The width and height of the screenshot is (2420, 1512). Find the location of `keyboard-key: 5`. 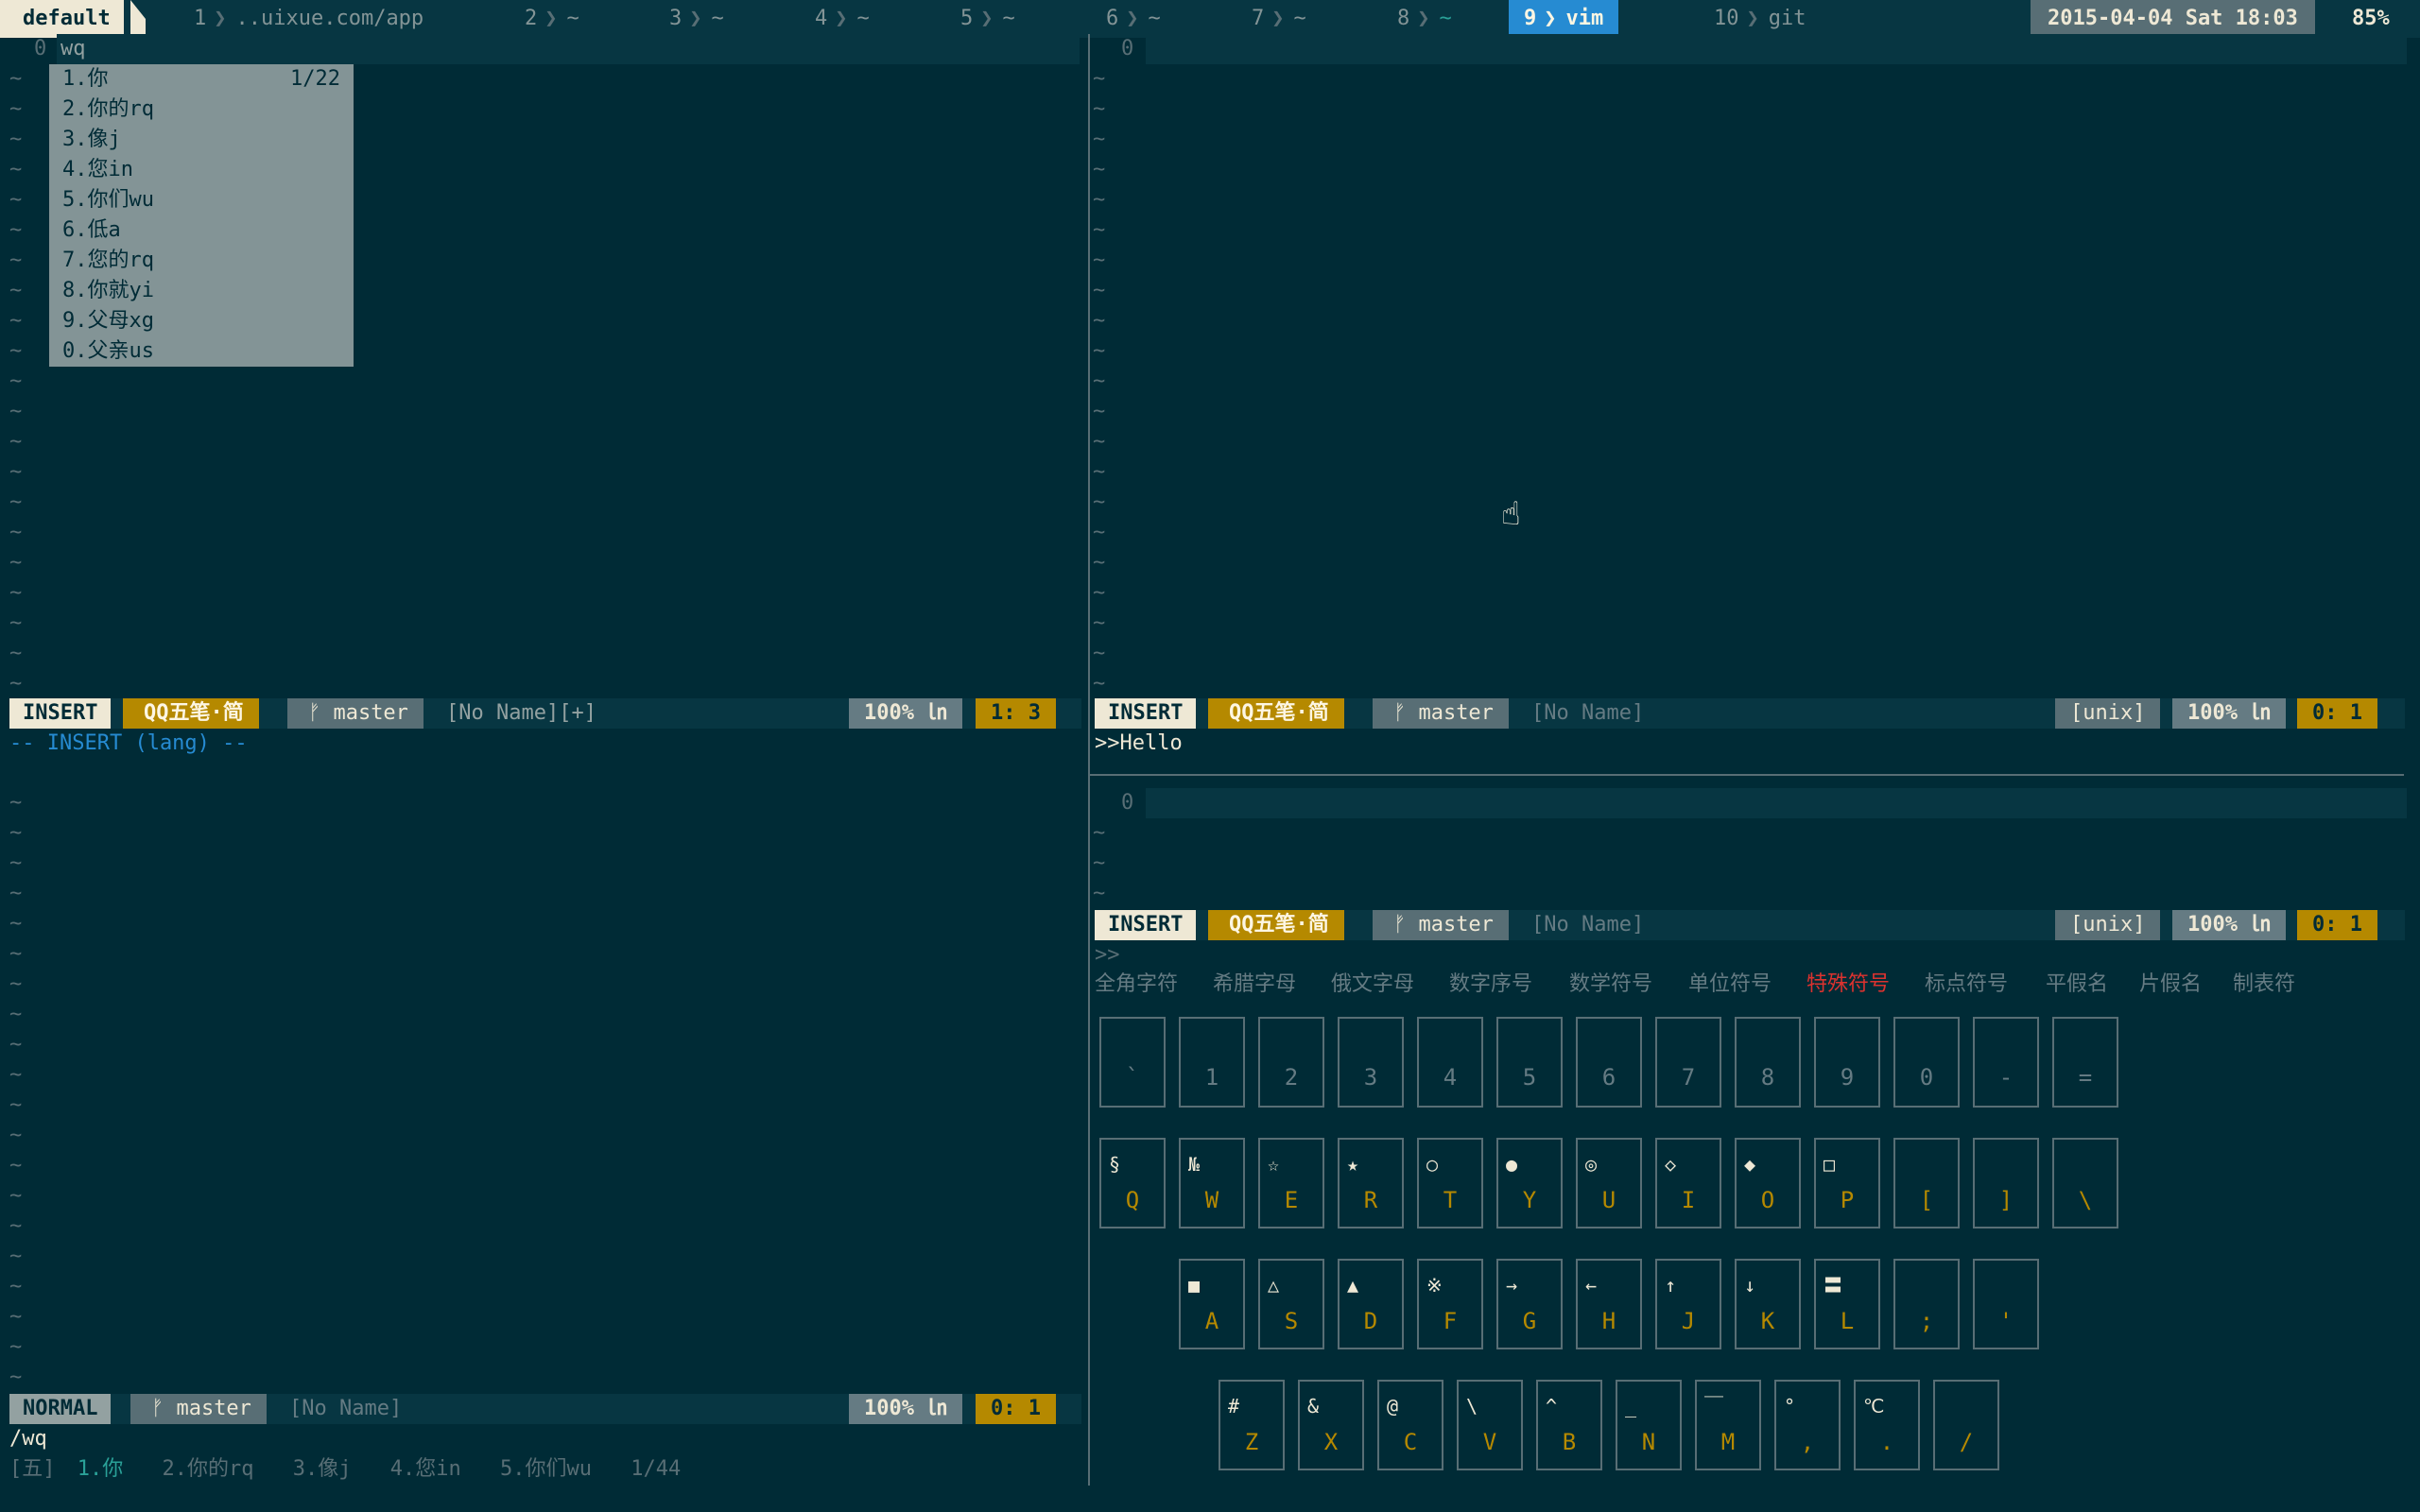

keyboard-key: 5 is located at coordinates (1530, 1062).